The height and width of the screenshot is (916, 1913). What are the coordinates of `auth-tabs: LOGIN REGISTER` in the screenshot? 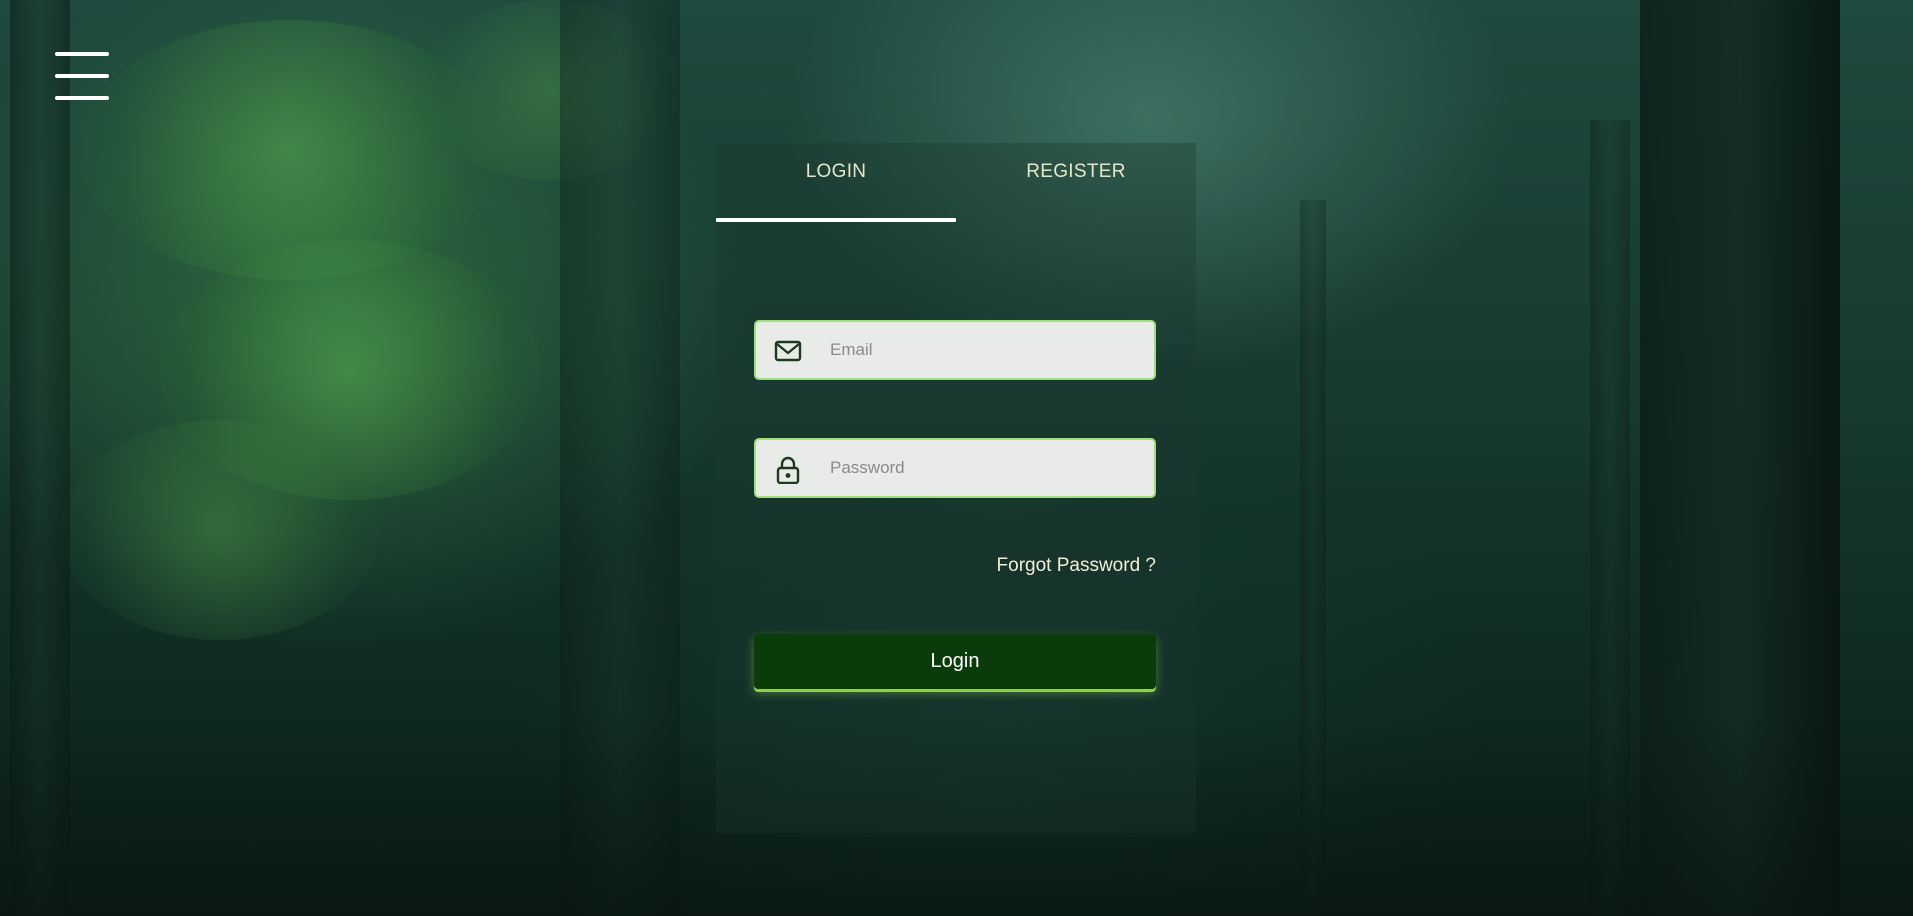 It's located at (956, 183).